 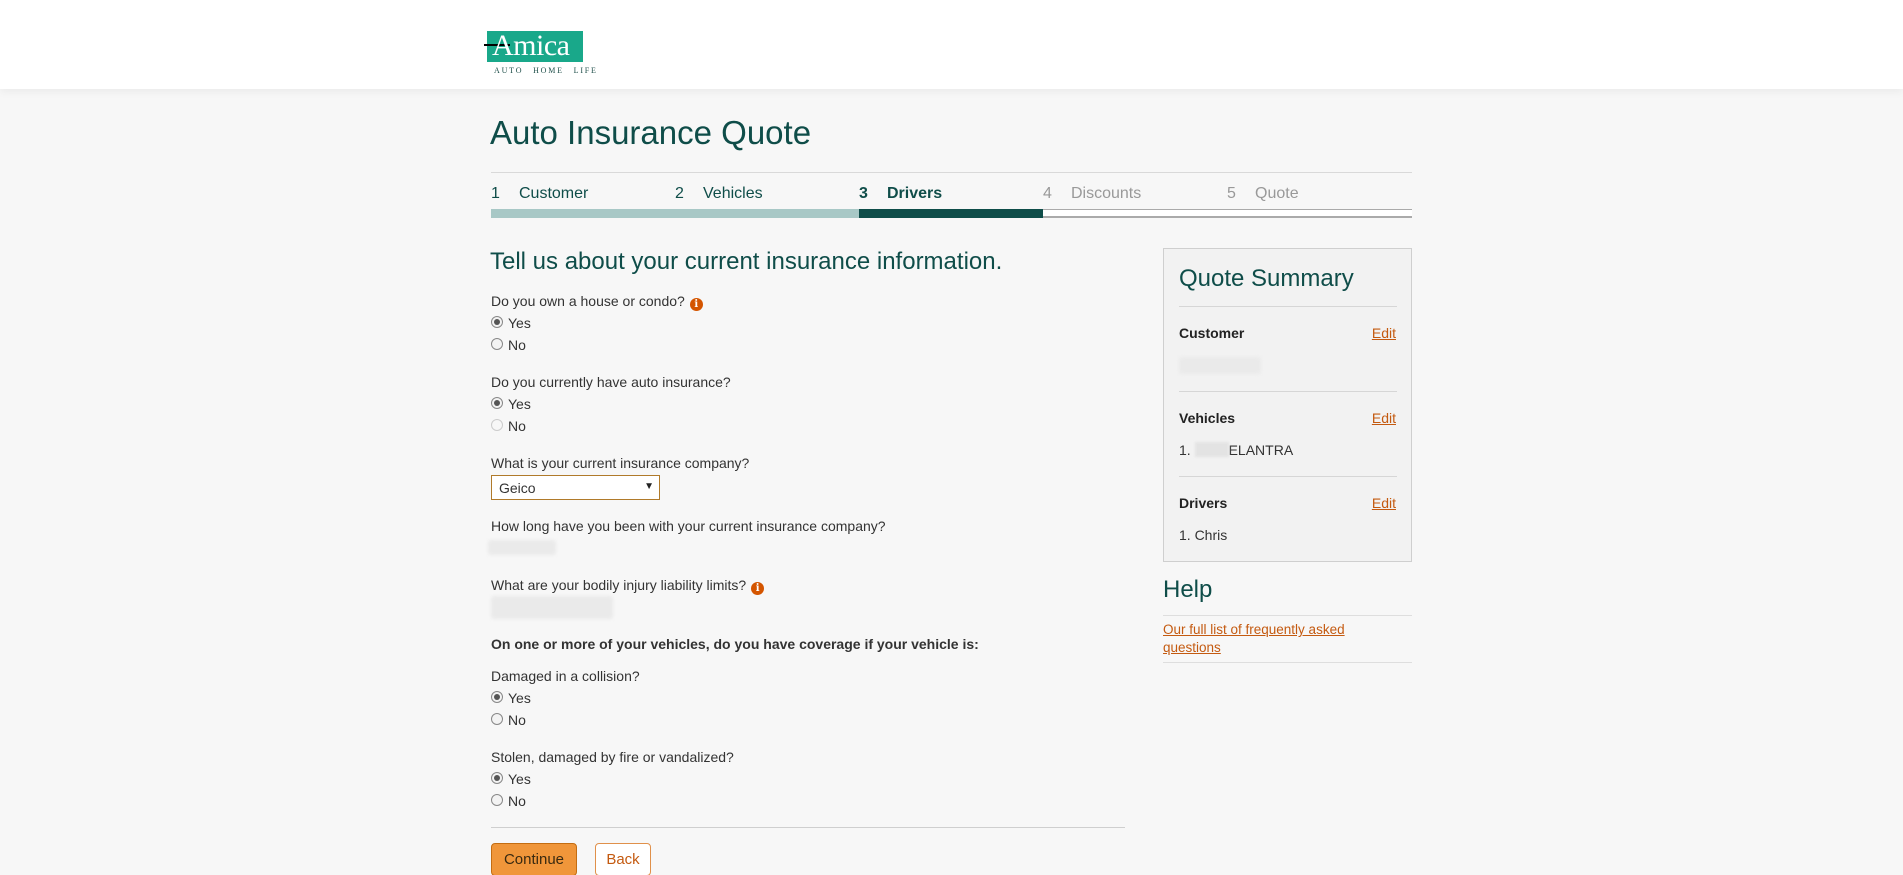 What do you see at coordinates (1207, 418) in the screenshot?
I see `summary-vehicles-label: Vehicles` at bounding box center [1207, 418].